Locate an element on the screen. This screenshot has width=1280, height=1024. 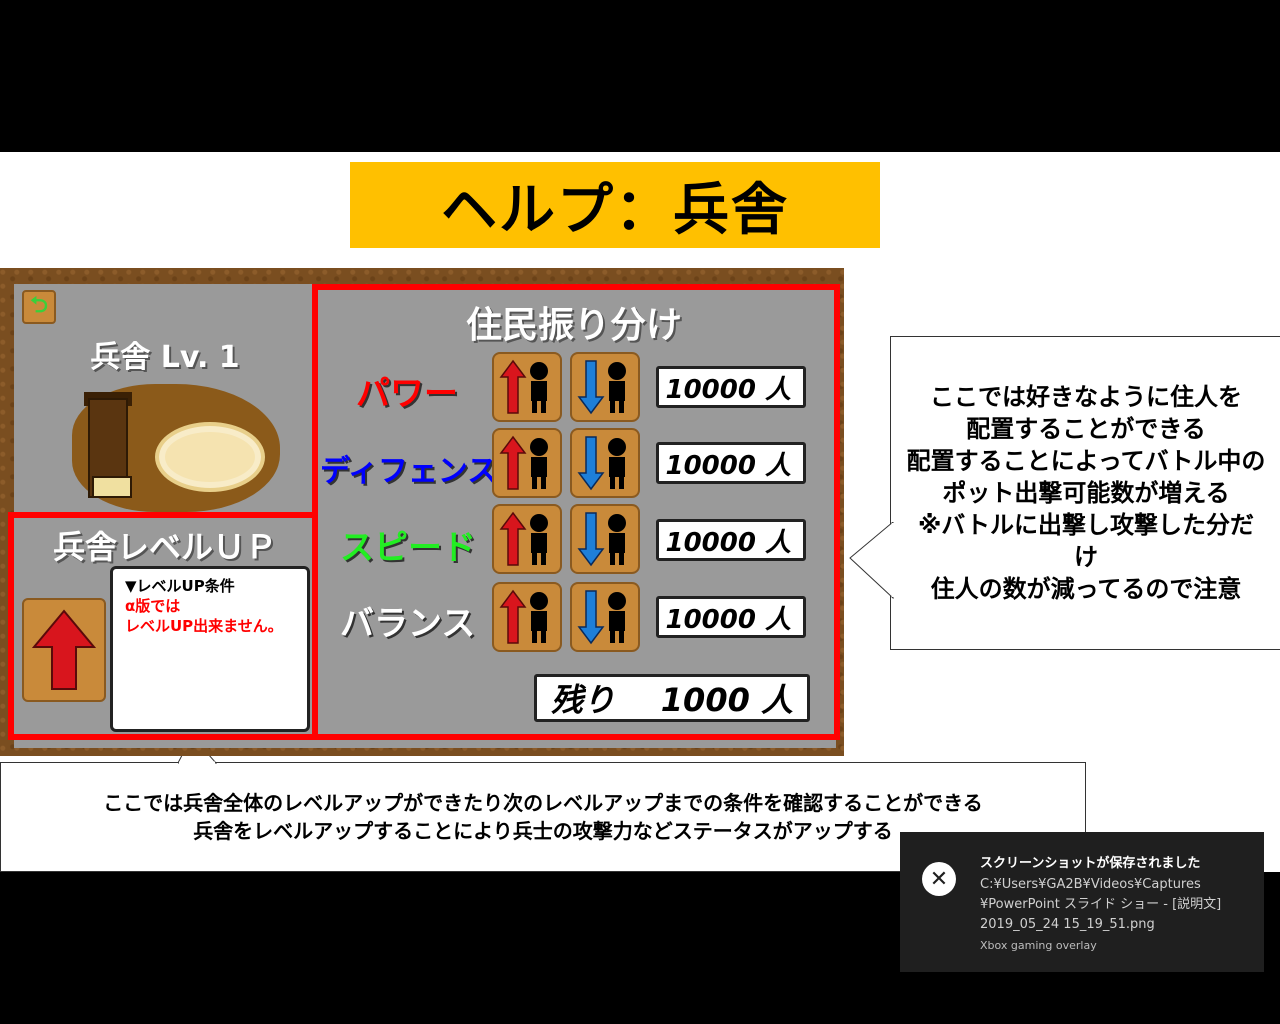
balance-down-button is located at coordinates (605, 617).